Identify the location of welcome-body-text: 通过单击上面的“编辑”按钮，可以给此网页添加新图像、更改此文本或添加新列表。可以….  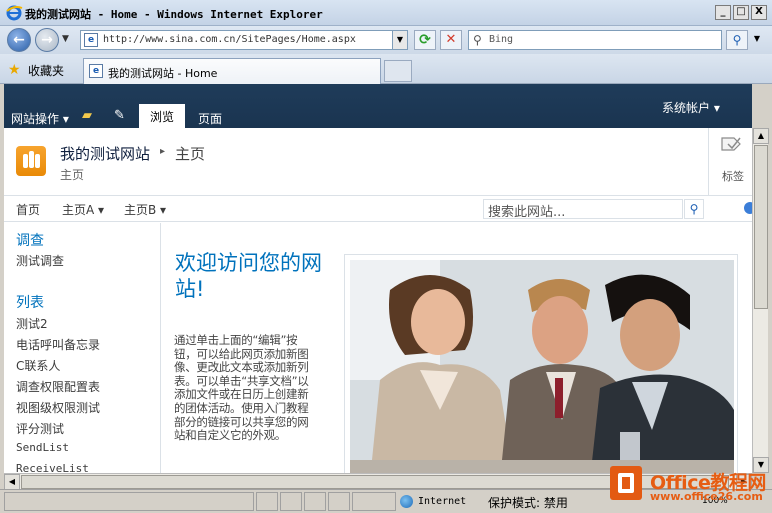
(241, 388).